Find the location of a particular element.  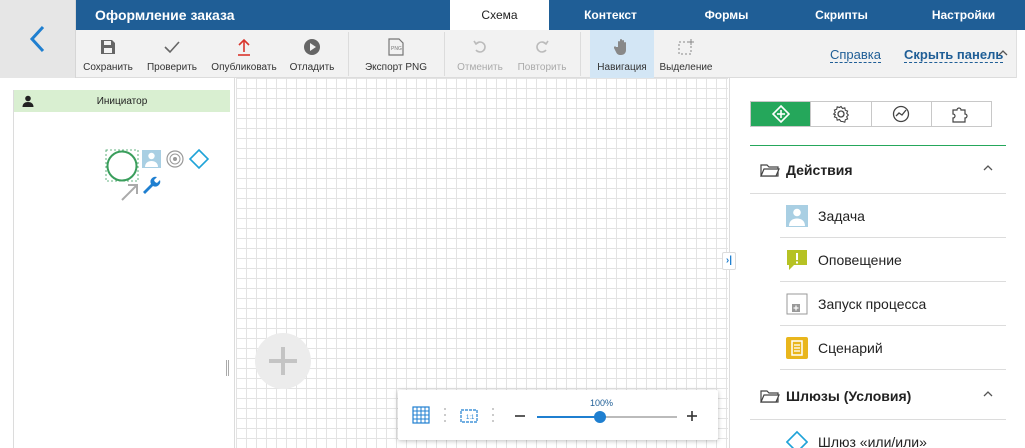

lane-title: Инициатор is located at coordinates (122, 101).